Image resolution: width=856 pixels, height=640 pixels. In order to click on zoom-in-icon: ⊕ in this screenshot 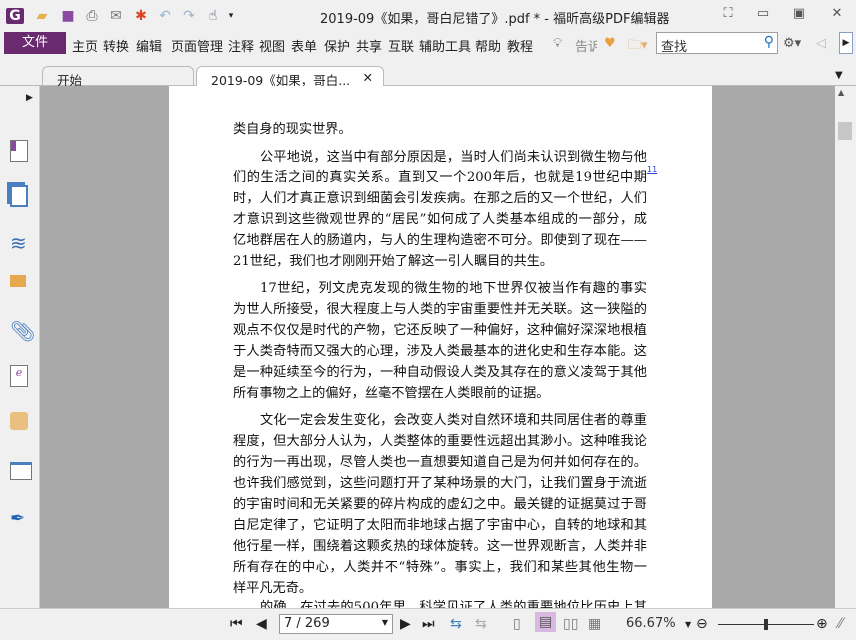, I will do `click(822, 624)`.